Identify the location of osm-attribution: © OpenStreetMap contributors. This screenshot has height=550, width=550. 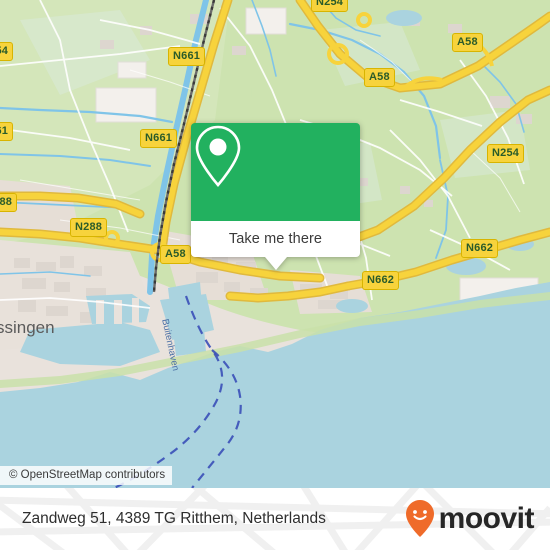
(86, 475).